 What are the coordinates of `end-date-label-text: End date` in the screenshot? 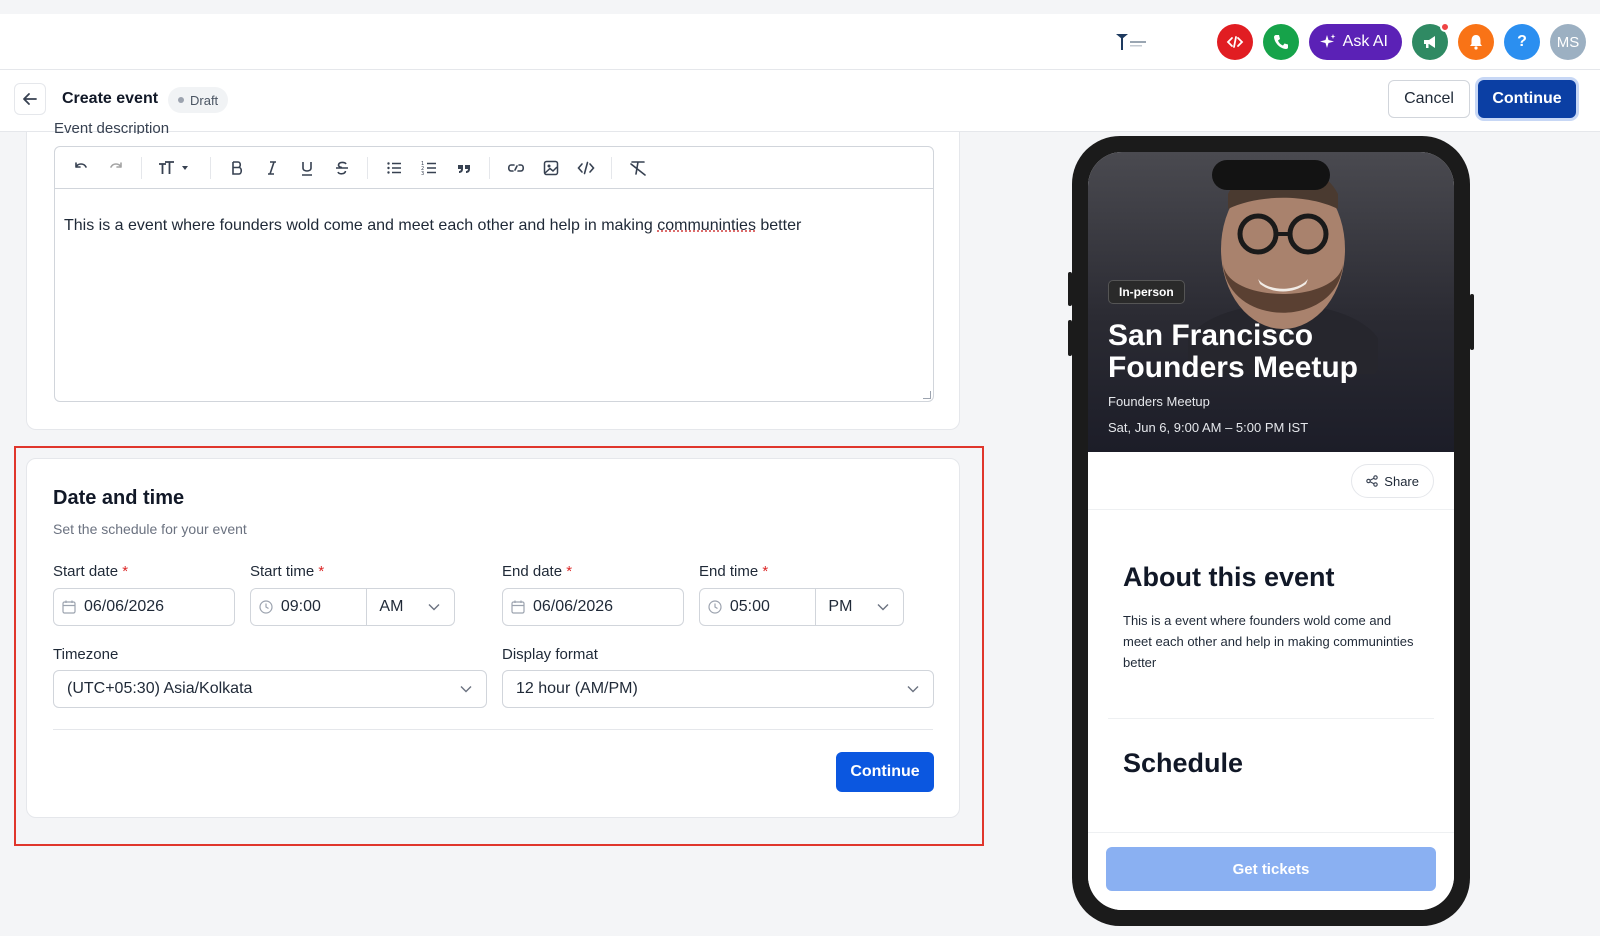 It's located at (532, 571).